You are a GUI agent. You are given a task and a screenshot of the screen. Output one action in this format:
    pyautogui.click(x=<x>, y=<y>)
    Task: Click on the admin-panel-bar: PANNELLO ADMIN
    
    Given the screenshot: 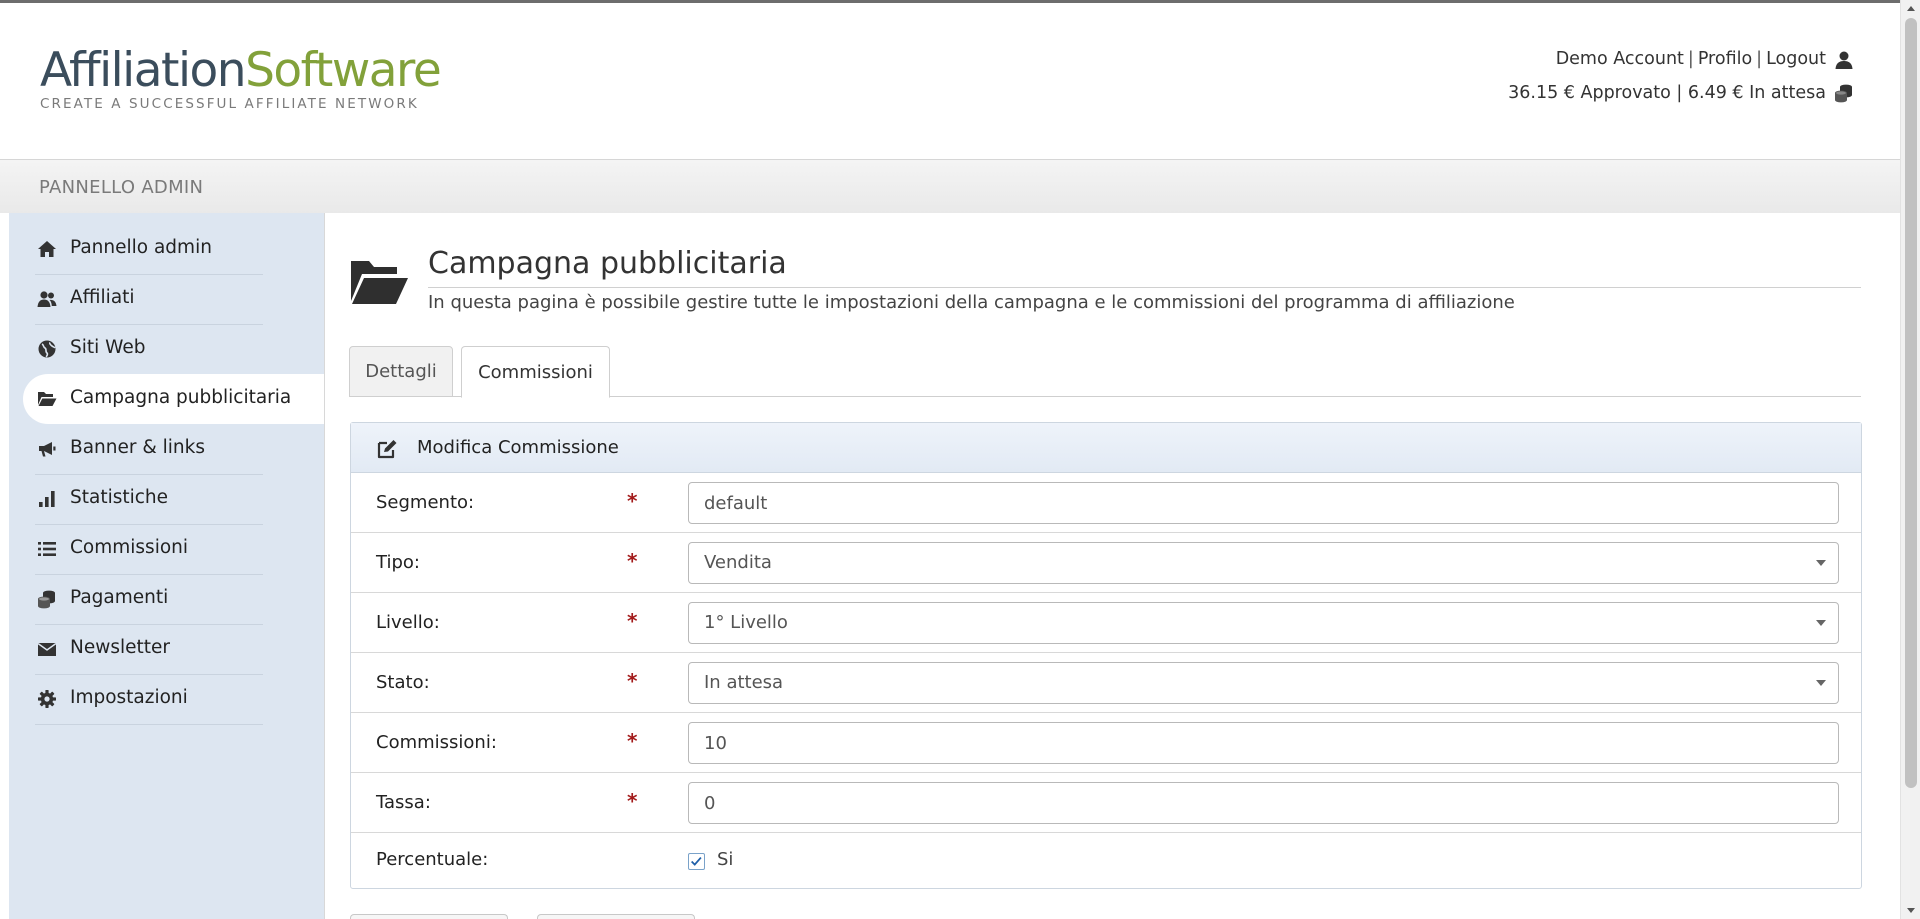 What is the action you would take?
    pyautogui.click(x=950, y=186)
    